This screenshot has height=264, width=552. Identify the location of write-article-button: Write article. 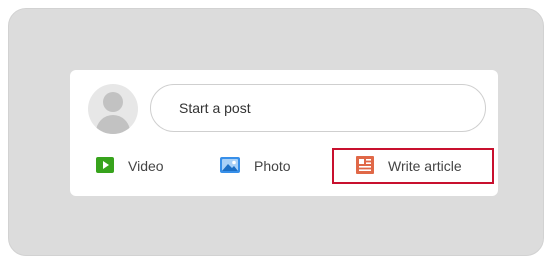
(413, 166).